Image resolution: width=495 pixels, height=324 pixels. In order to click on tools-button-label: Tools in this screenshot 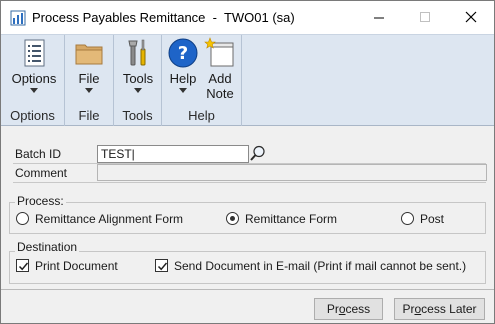, I will do `click(138, 78)`.